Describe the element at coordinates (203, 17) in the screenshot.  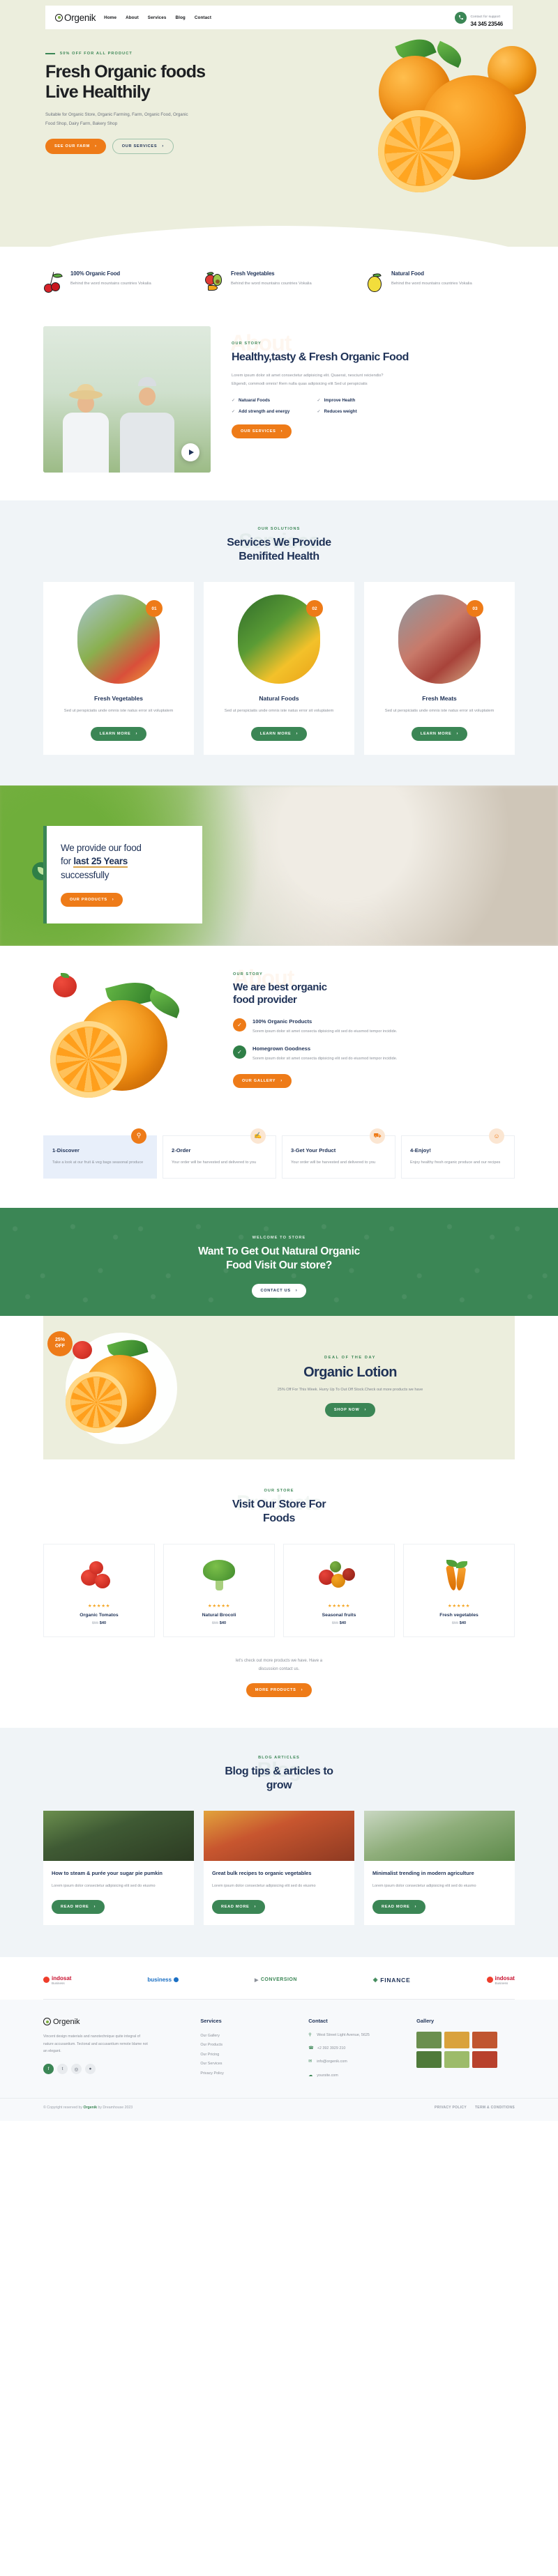
I see `nav-item-contact: Contact` at that location.